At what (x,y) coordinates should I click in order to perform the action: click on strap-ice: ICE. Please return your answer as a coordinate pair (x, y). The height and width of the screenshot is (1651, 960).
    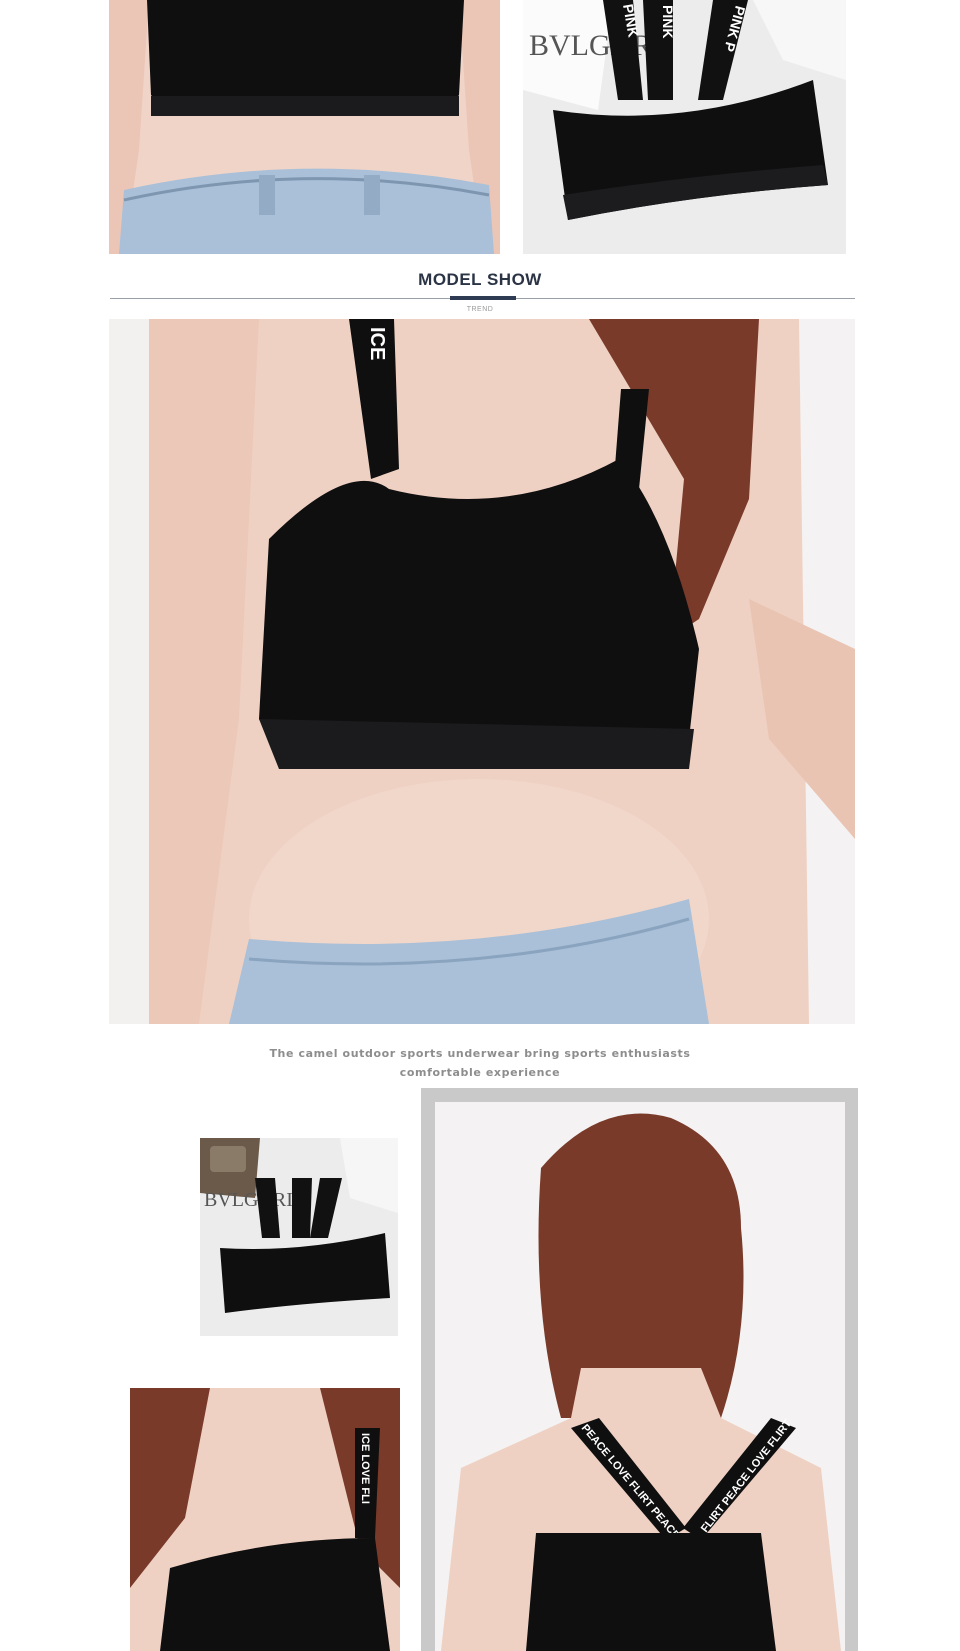
    Looking at the image, I should click on (377, 343).